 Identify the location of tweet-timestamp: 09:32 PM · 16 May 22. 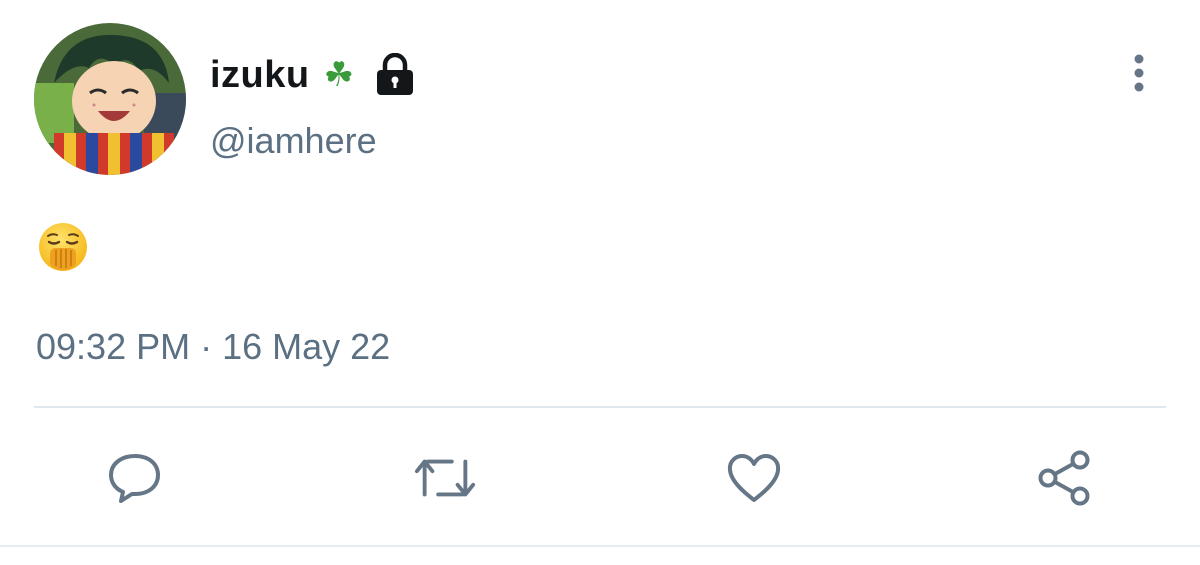
(213, 347).